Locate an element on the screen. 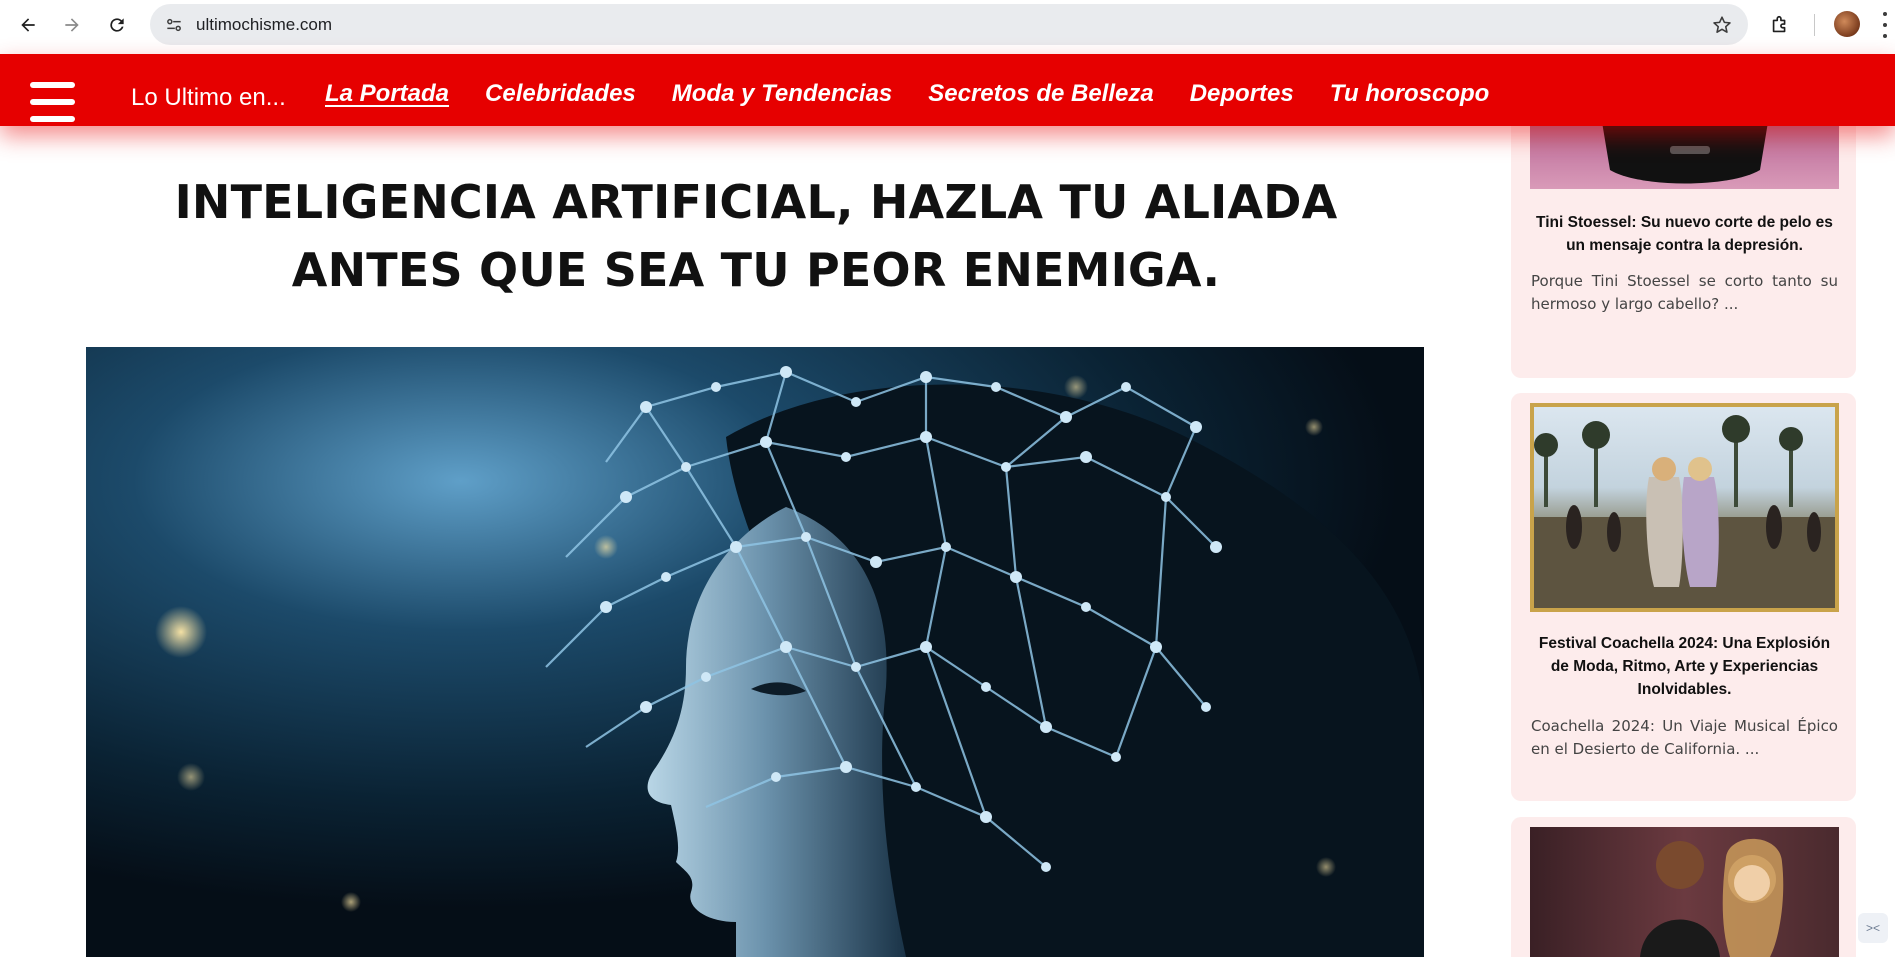 This screenshot has height=957, width=1895. browser-toolbar: ultimochisme.com is located at coordinates (947, 27).